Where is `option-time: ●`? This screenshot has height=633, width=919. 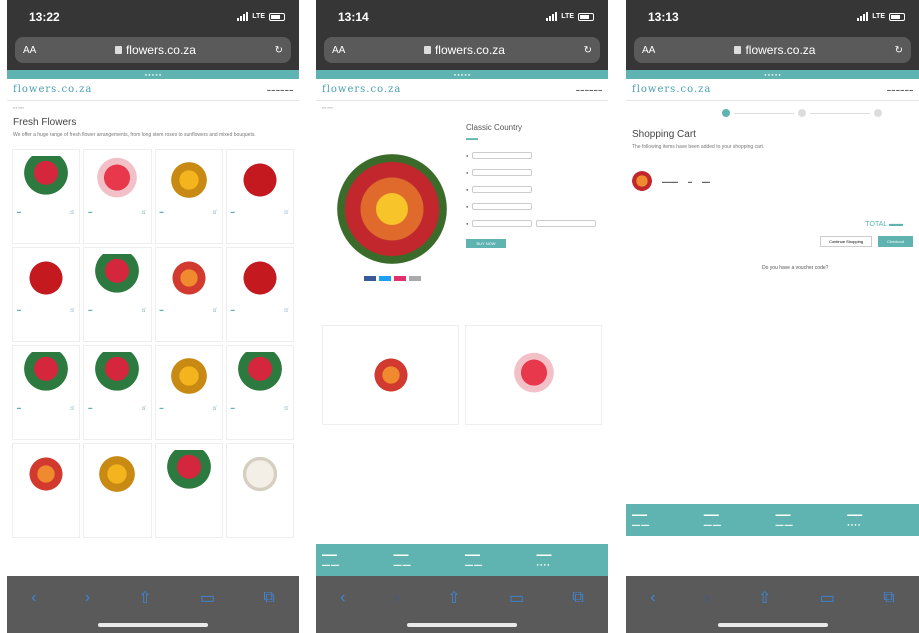 option-time: ● is located at coordinates (534, 206).